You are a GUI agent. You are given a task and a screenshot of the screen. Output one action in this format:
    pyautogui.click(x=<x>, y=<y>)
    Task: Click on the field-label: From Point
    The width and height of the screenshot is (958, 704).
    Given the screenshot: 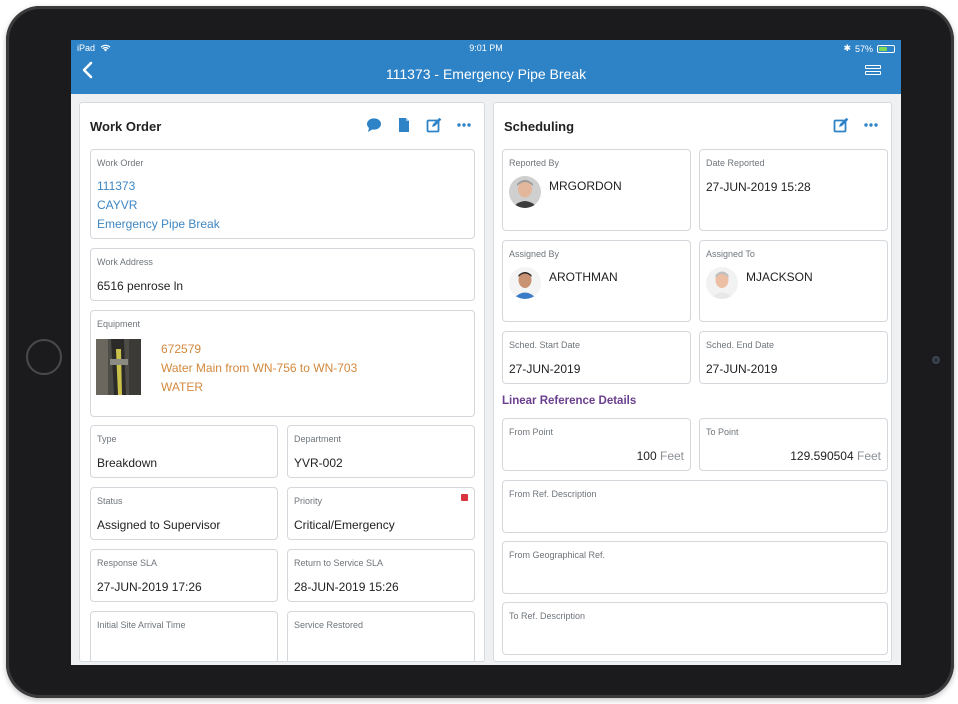 What is the action you would take?
    pyautogui.click(x=531, y=432)
    